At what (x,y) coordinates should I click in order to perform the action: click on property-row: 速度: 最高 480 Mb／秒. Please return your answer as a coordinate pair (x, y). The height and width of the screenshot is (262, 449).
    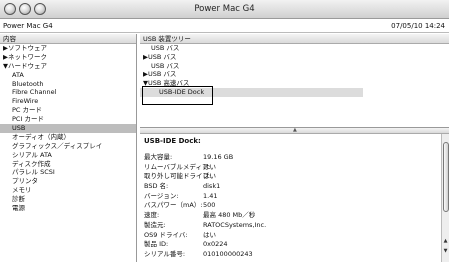
    Looking at the image, I should click on (205, 216).